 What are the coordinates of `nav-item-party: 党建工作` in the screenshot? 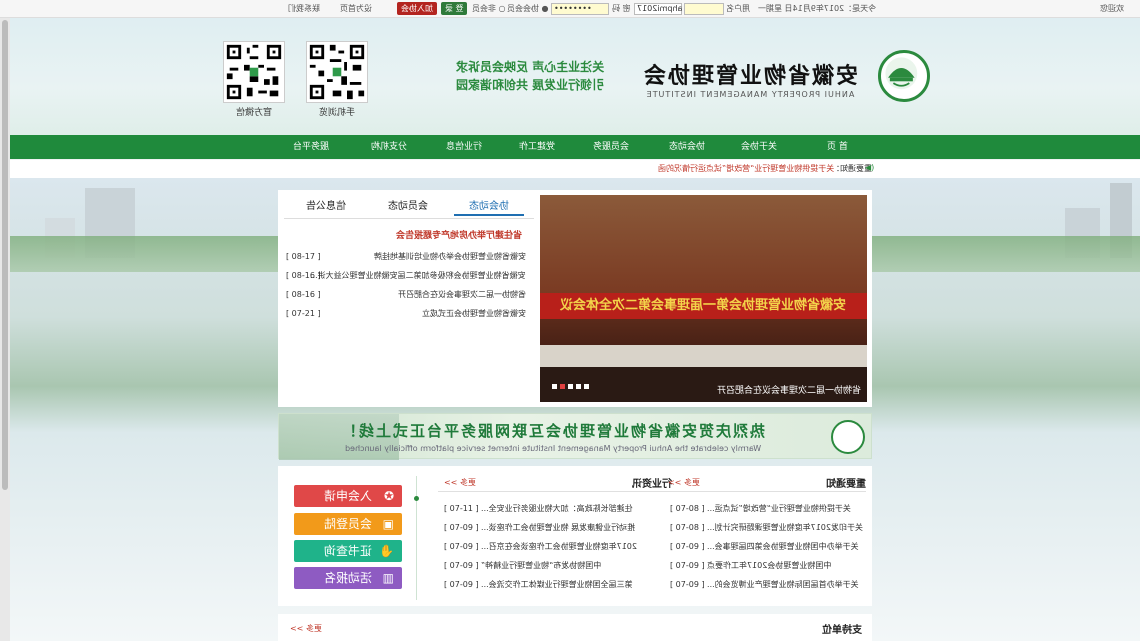 It's located at (537, 147).